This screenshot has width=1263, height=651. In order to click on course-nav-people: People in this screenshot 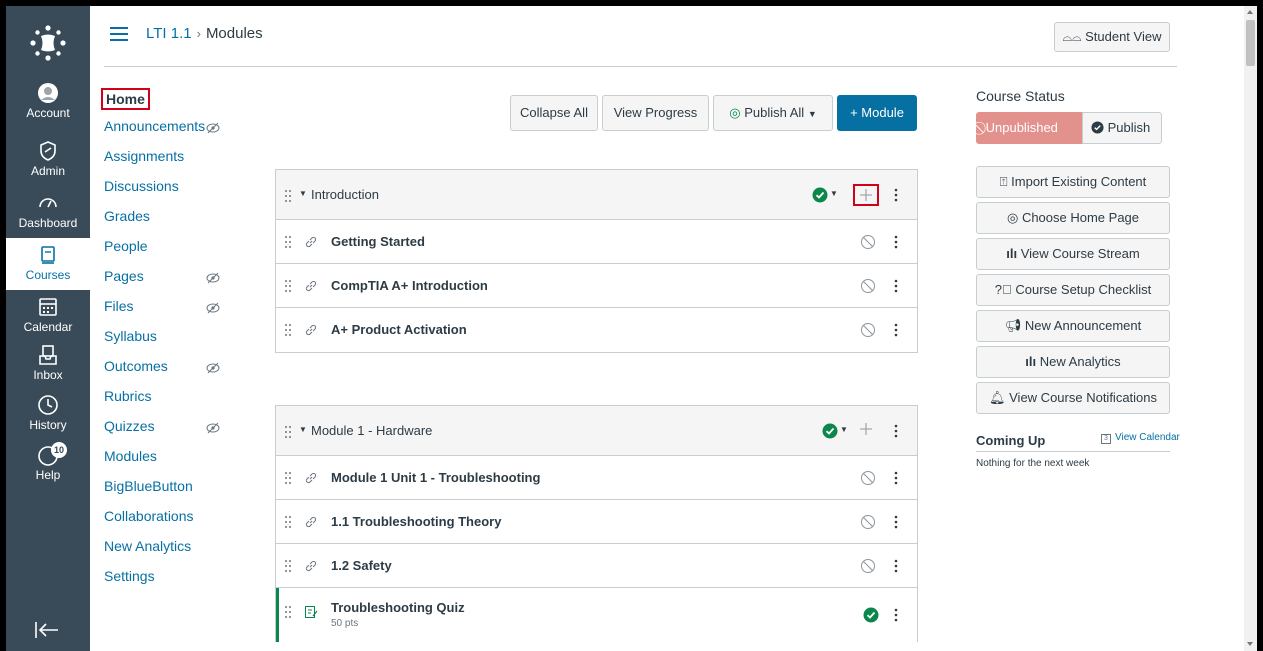, I will do `click(126, 246)`.